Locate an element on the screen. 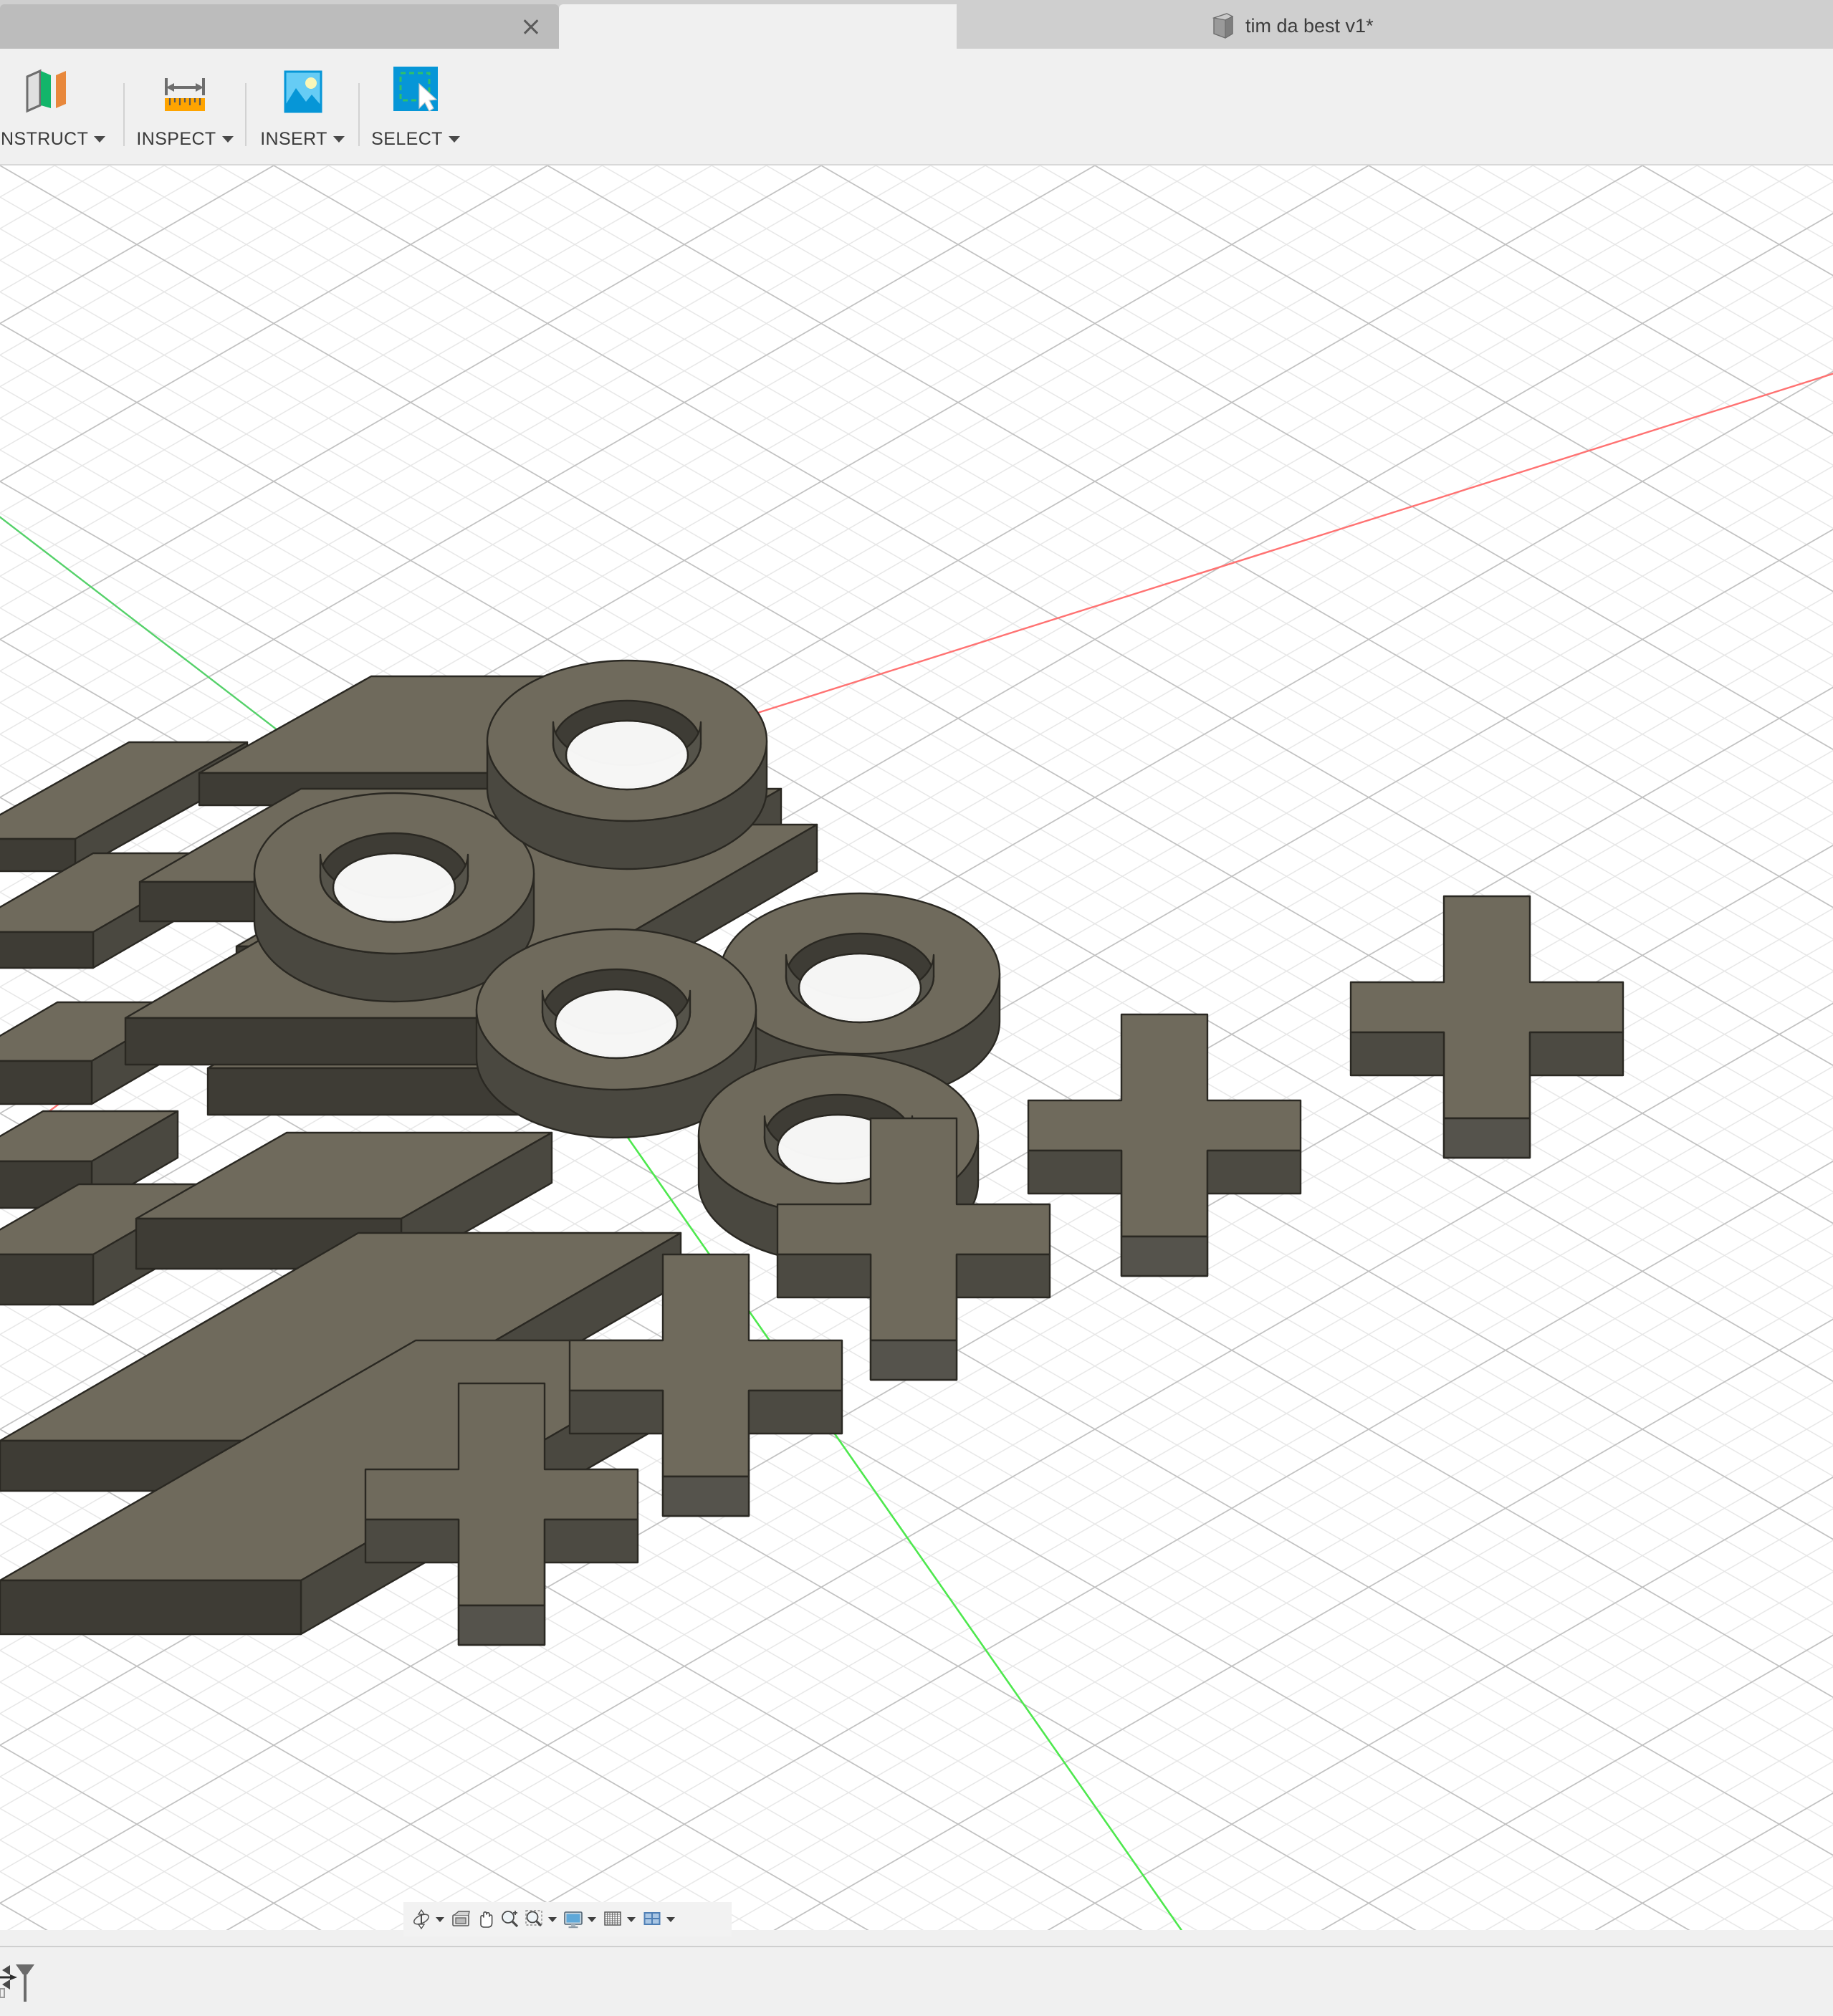 This screenshot has height=2016, width=1833. zoom-window-icon is located at coordinates (534, 1919).